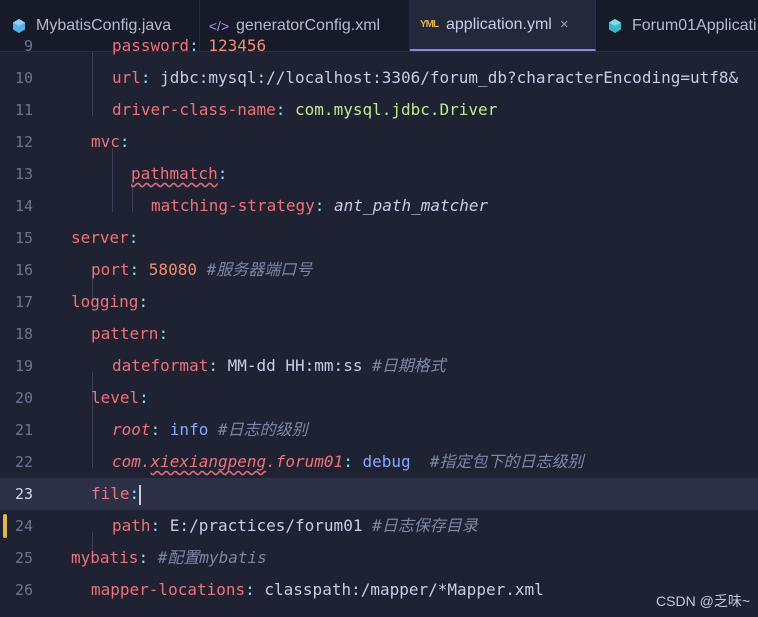  What do you see at coordinates (23, 462) in the screenshot?
I see `line-number: 22` at bounding box center [23, 462].